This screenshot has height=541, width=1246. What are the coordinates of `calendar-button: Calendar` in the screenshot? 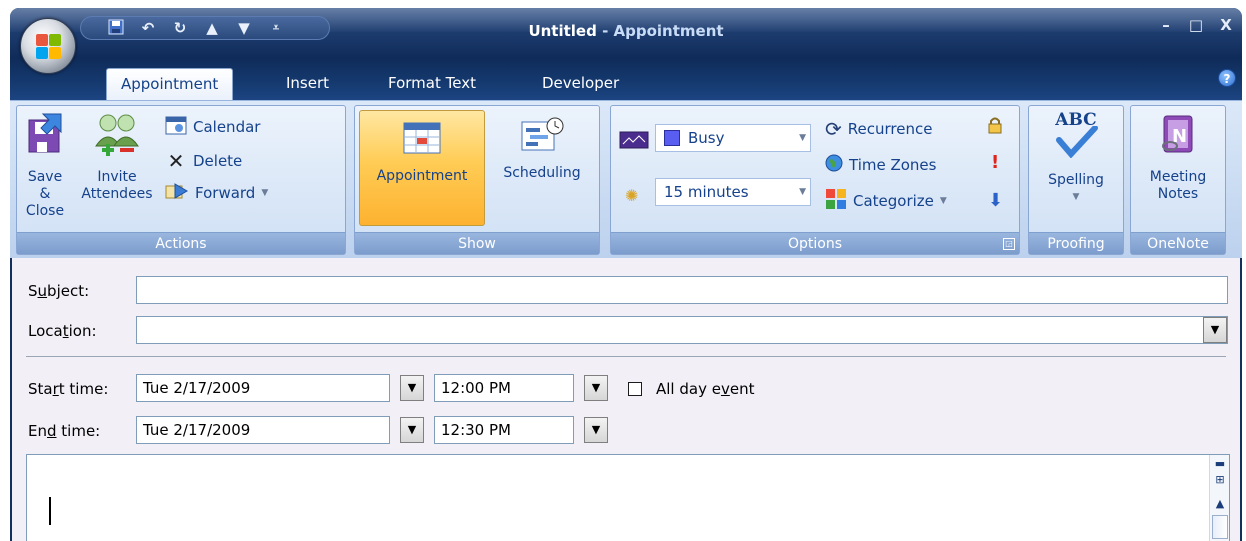 It's located at (212, 127).